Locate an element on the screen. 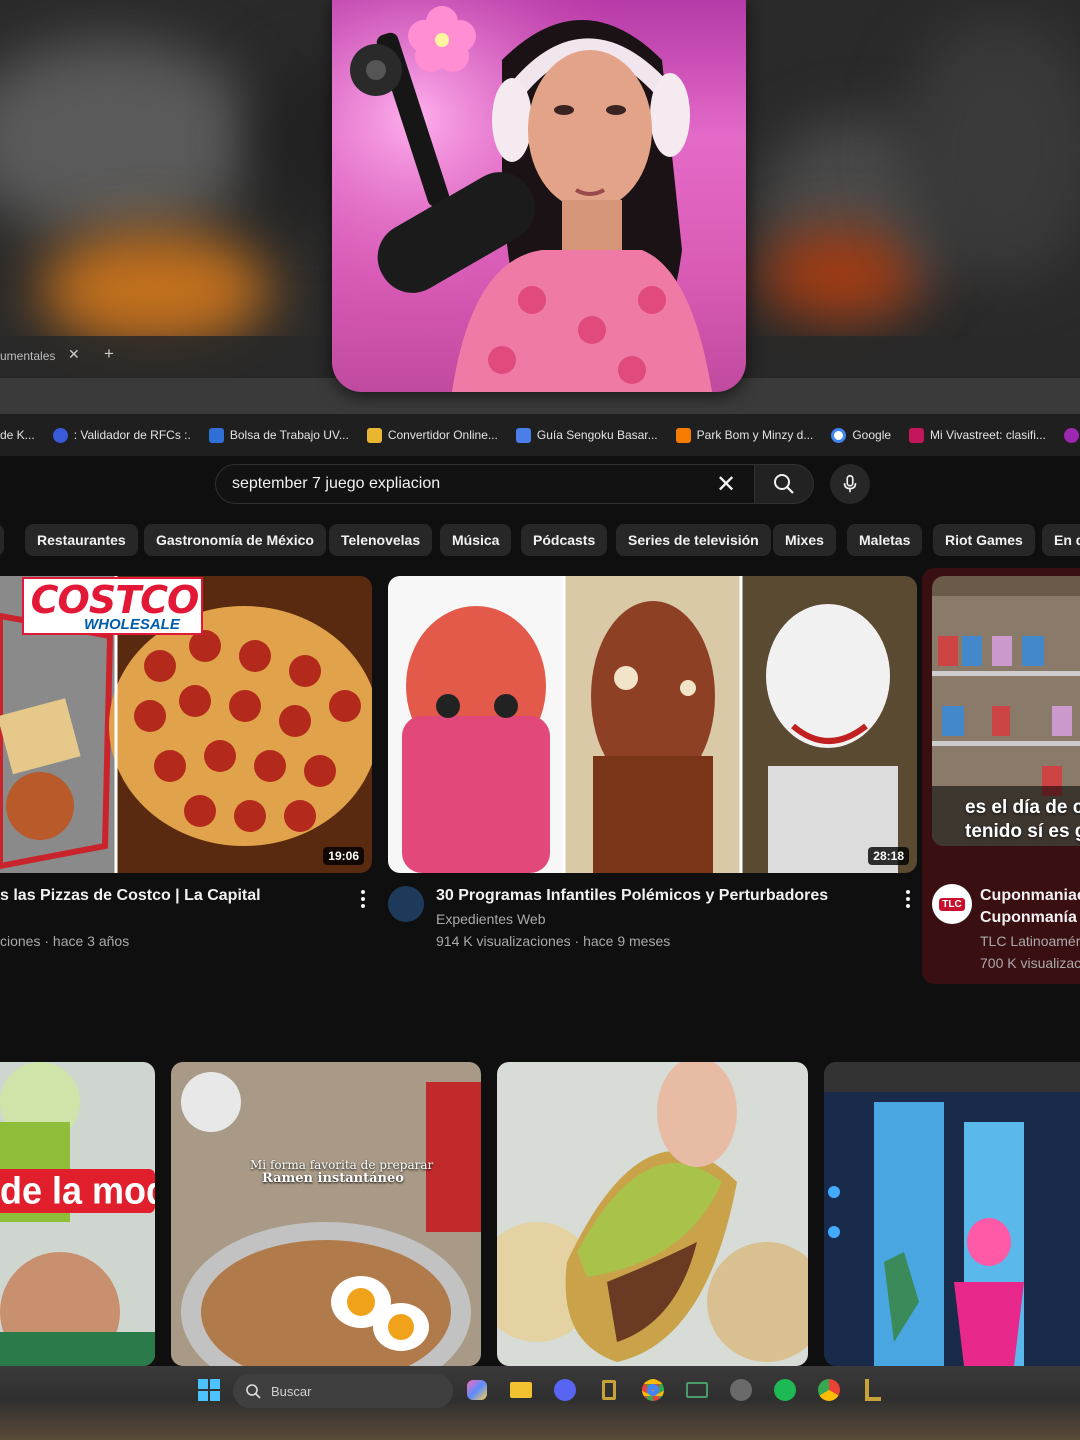 The height and width of the screenshot is (1440, 1080). document-icon is located at coordinates (216, 435).